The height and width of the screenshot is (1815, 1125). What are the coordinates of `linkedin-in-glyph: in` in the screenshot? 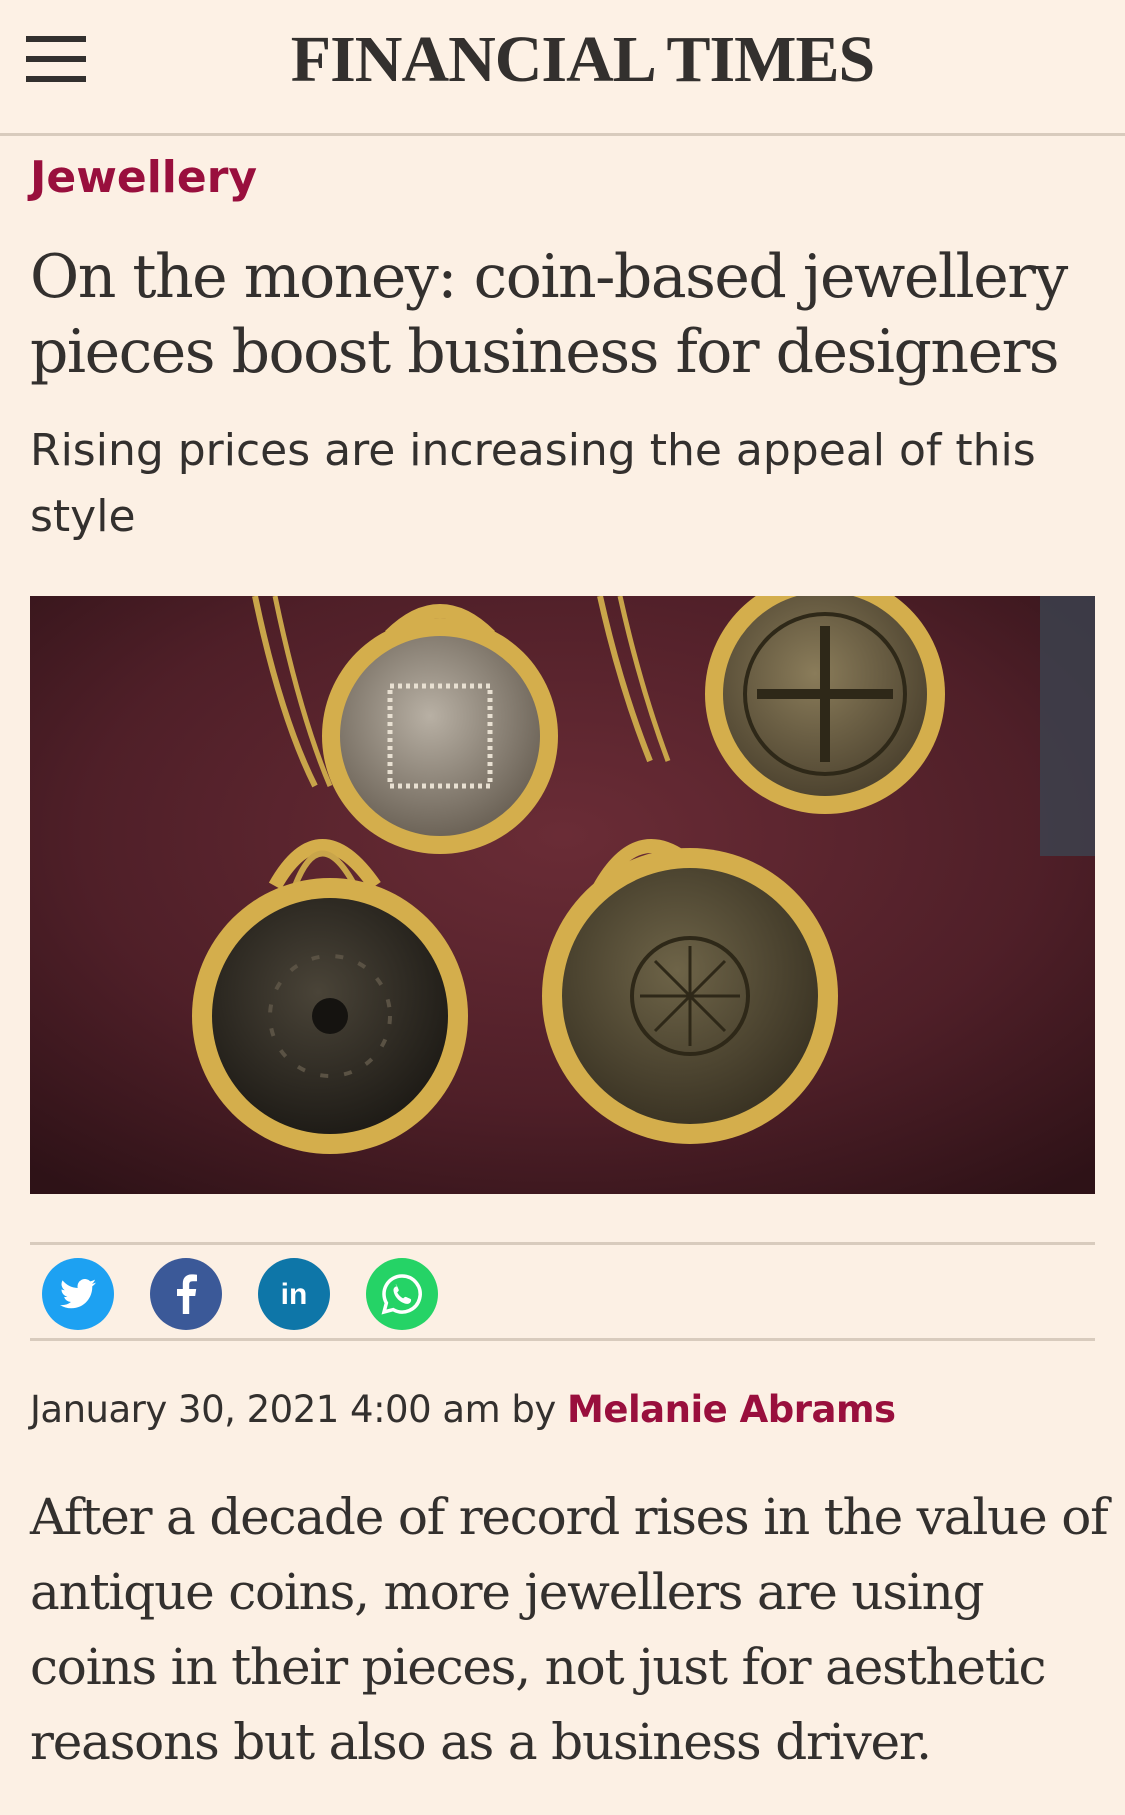 It's located at (294, 1294).